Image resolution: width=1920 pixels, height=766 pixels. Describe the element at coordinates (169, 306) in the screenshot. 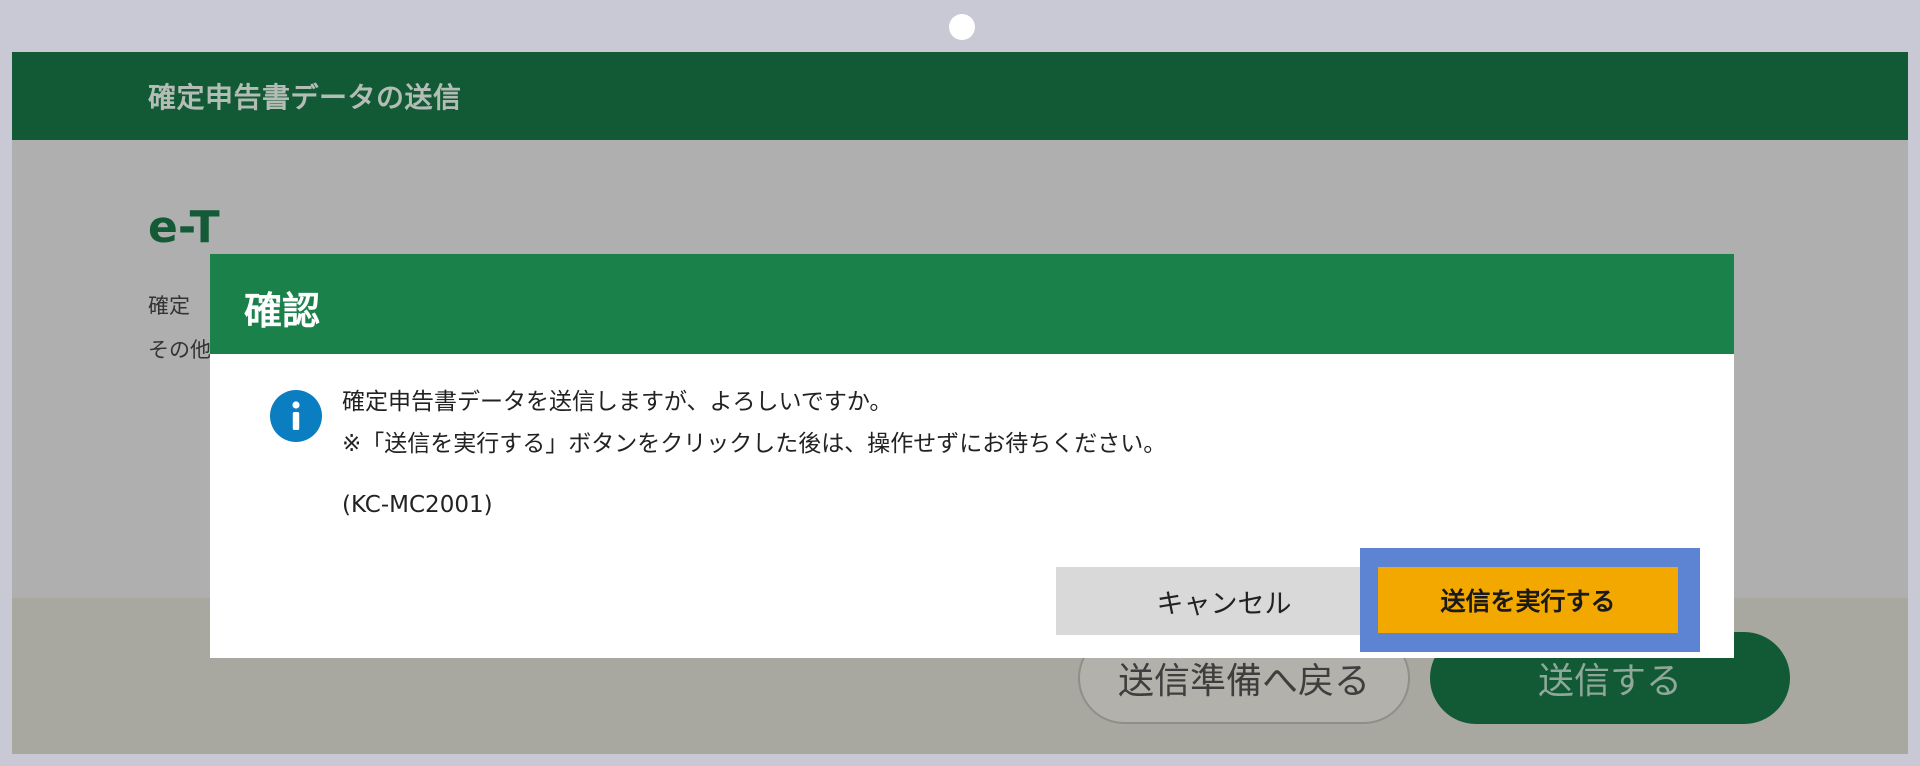

I see `page-text-line-1: 確定` at that location.